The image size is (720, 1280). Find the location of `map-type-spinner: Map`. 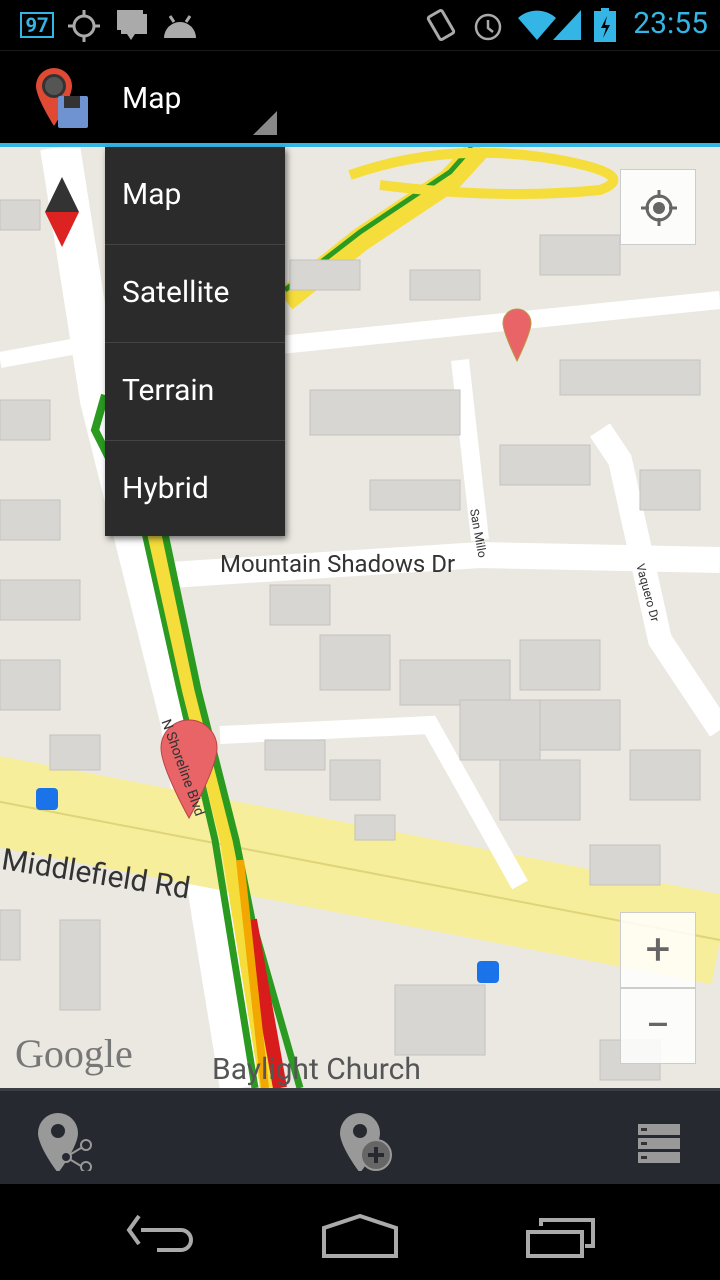

map-type-spinner: Map is located at coordinates (151, 98).